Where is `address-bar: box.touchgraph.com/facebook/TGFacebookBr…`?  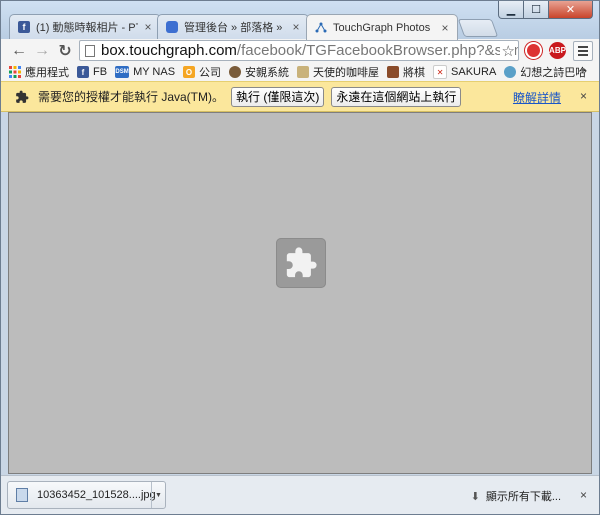 address-bar: box.touchgraph.com/facebook/TGFacebookBr… is located at coordinates (299, 50).